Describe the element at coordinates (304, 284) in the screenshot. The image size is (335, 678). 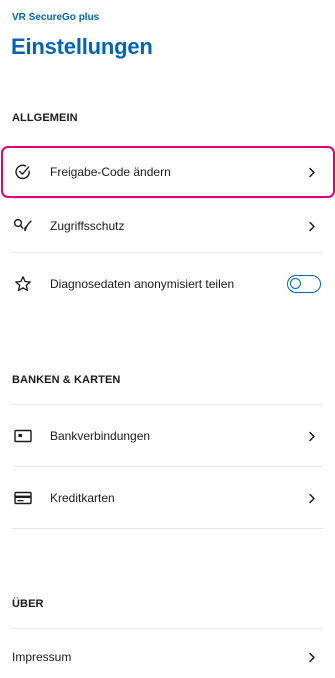
I see `diagnostics-toggle` at that location.